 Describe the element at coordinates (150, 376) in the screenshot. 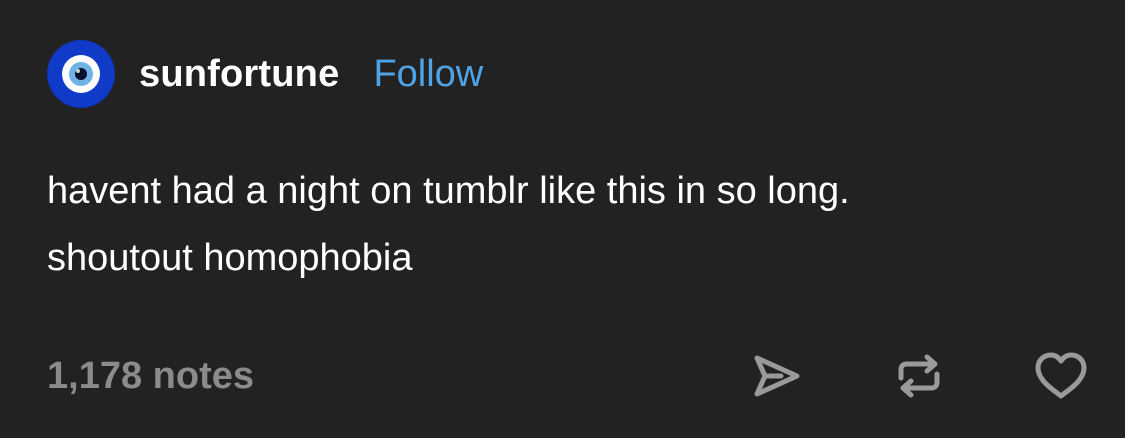

I see `notes-count: 1,178 notes` at that location.